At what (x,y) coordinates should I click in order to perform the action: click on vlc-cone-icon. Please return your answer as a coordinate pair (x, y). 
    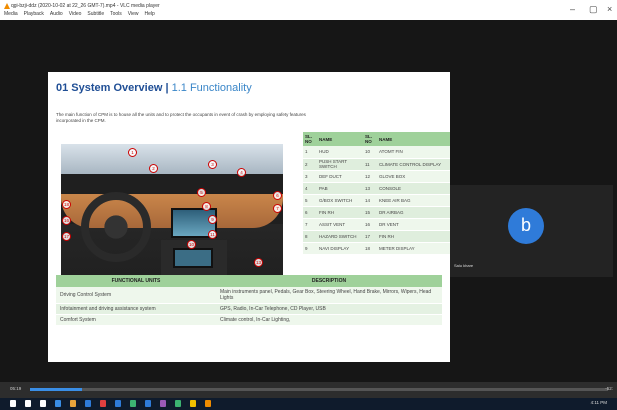
    Looking at the image, I should click on (7, 6).